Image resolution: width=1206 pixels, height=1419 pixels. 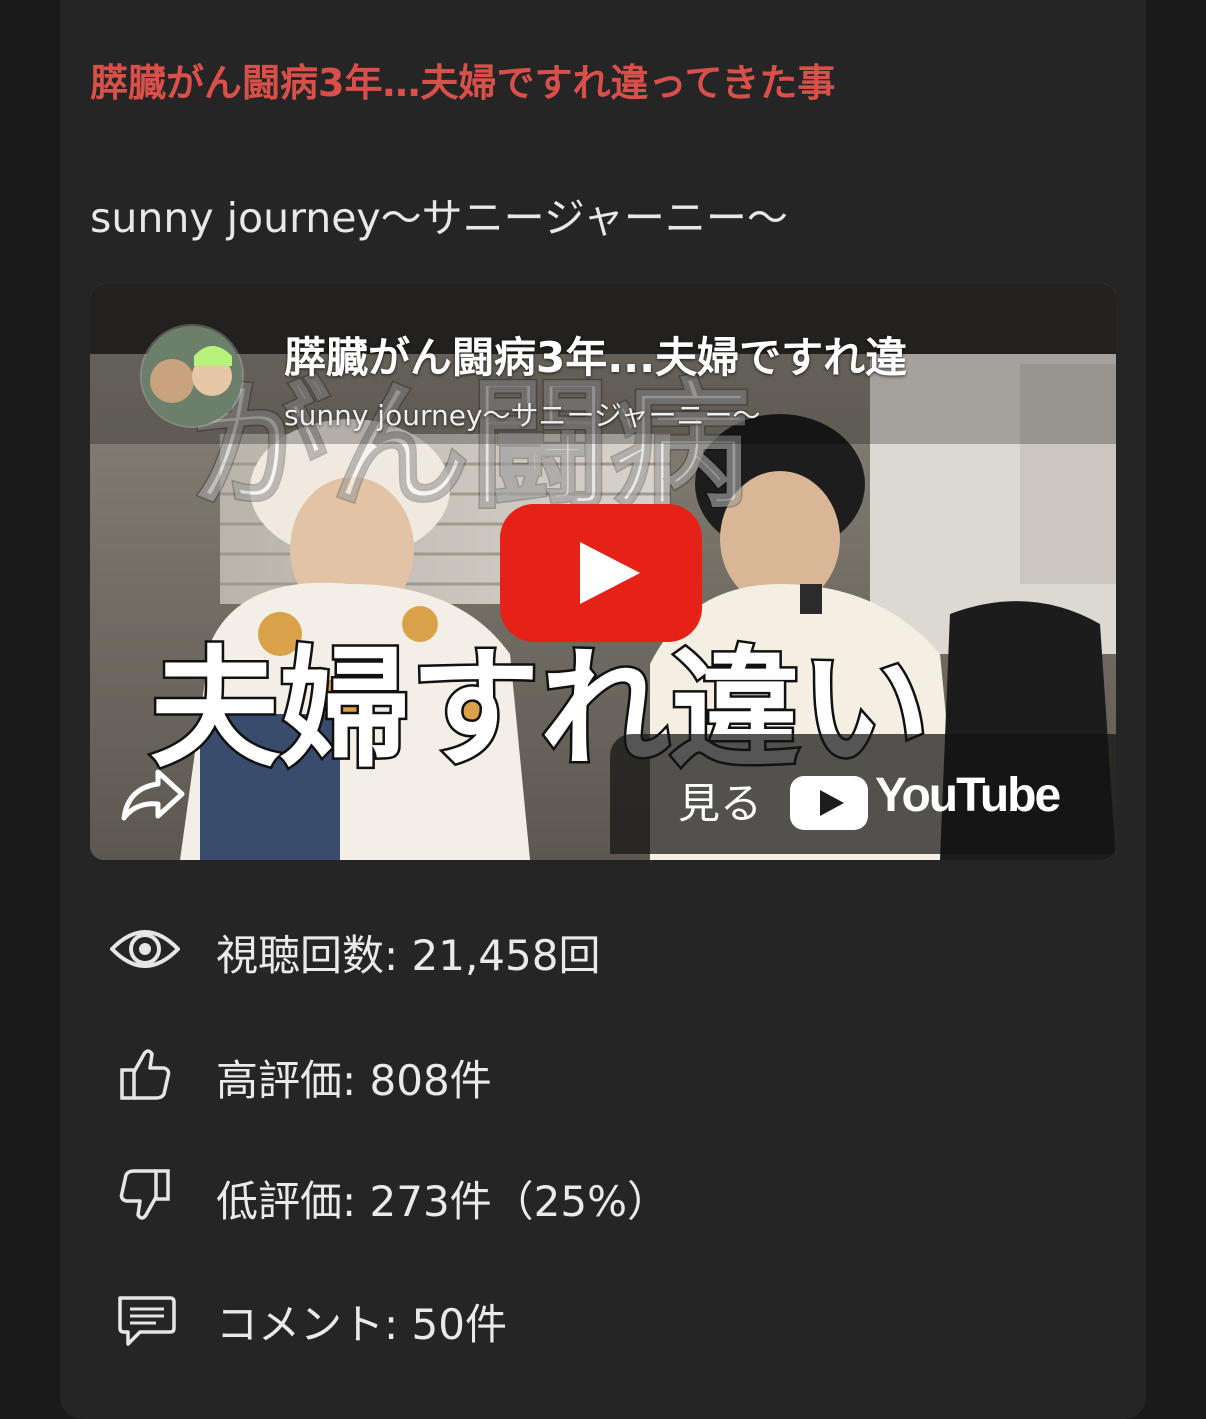 I want to click on stat-likes: 高評価: 808件, so click(x=560, y=1074).